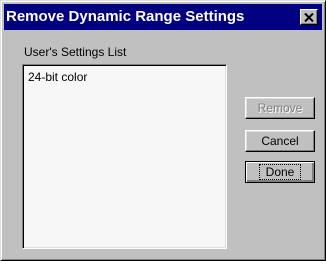  I want to click on done-button: Done, so click(280, 172).